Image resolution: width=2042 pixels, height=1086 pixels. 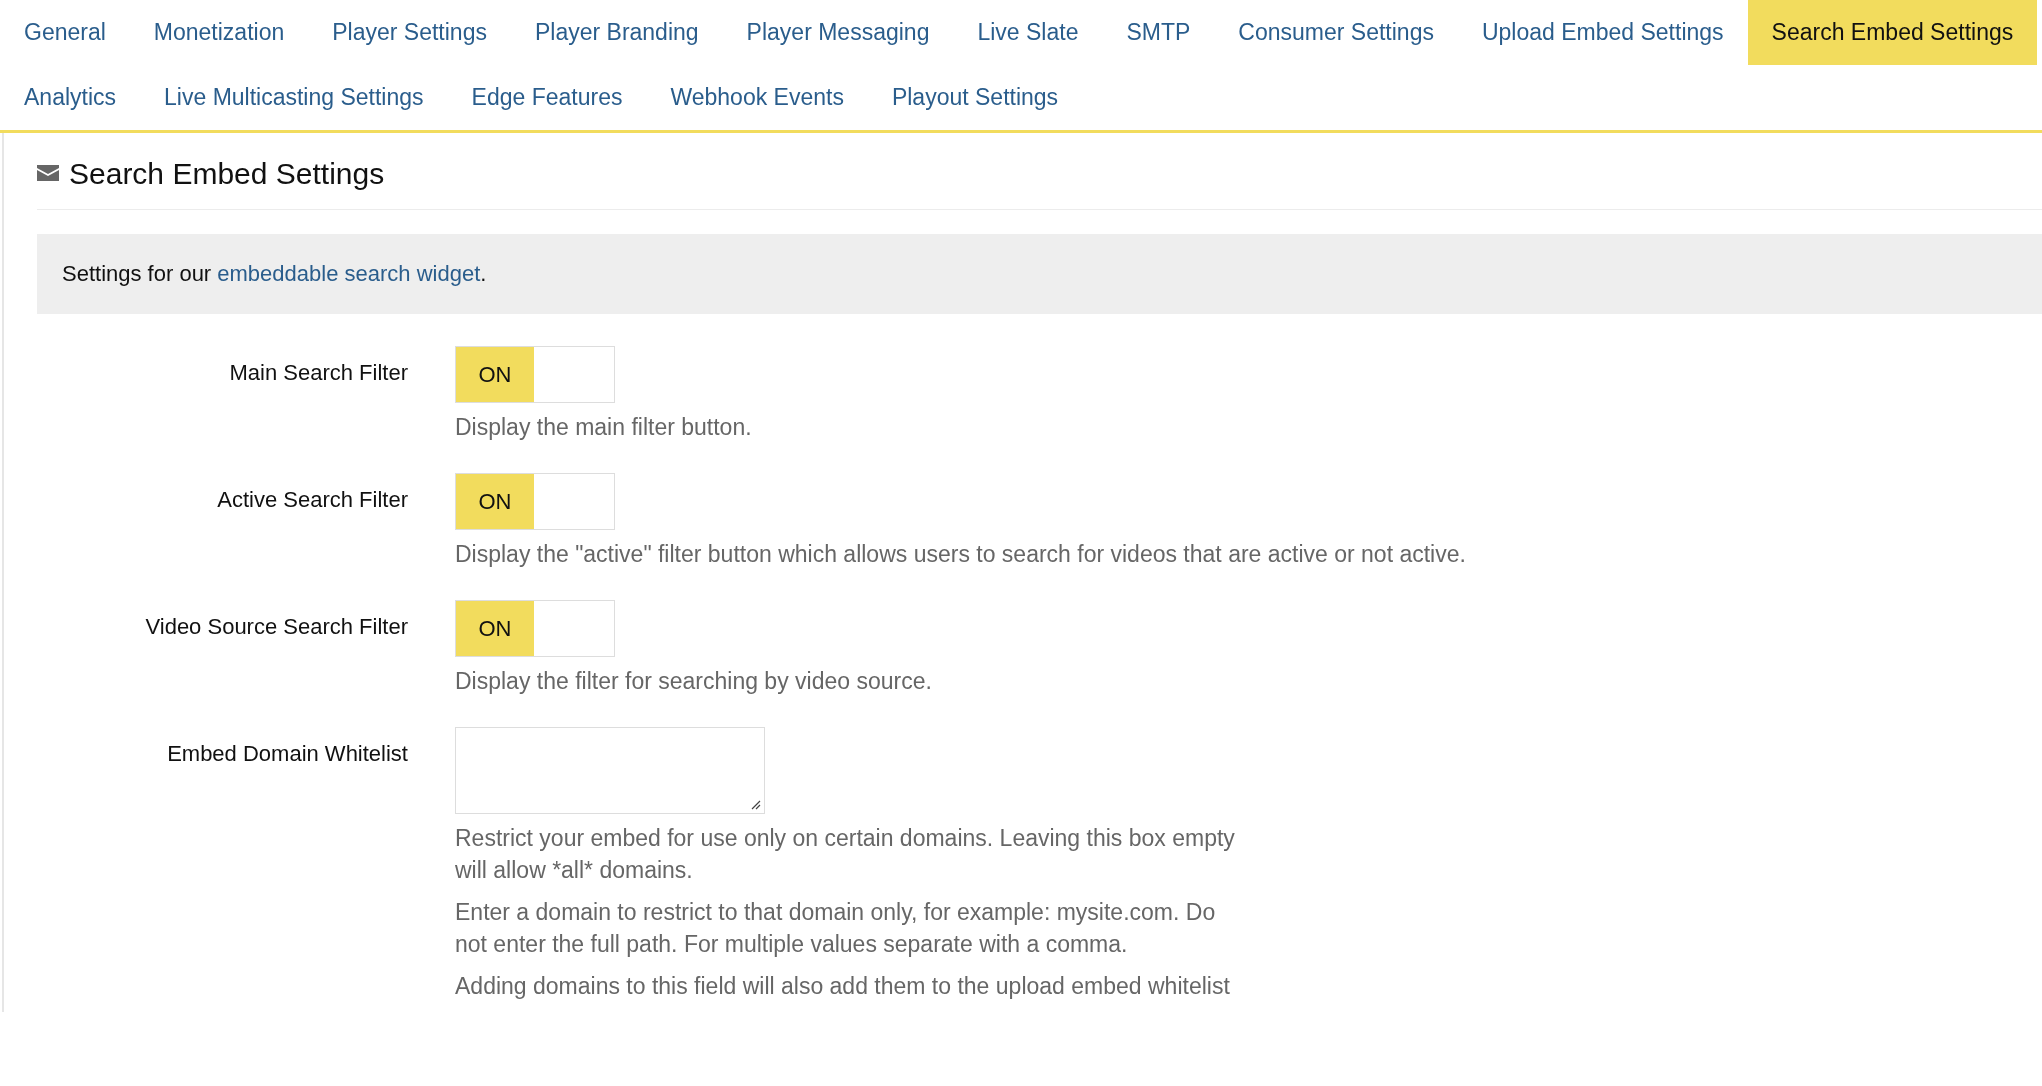 What do you see at coordinates (1602, 32) in the screenshot?
I see `tab: Upload Embed Settings` at bounding box center [1602, 32].